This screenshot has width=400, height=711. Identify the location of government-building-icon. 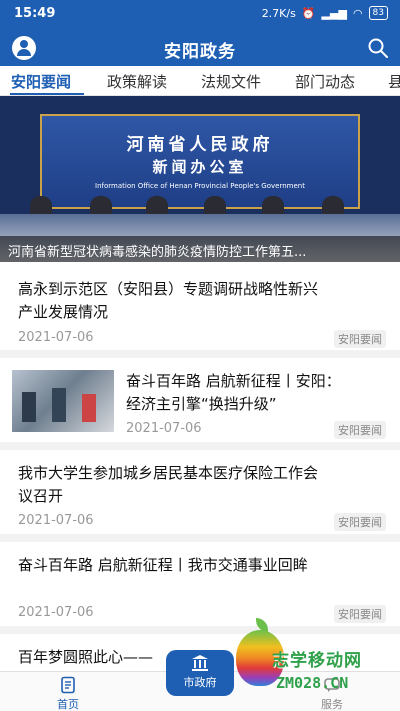
(200, 663).